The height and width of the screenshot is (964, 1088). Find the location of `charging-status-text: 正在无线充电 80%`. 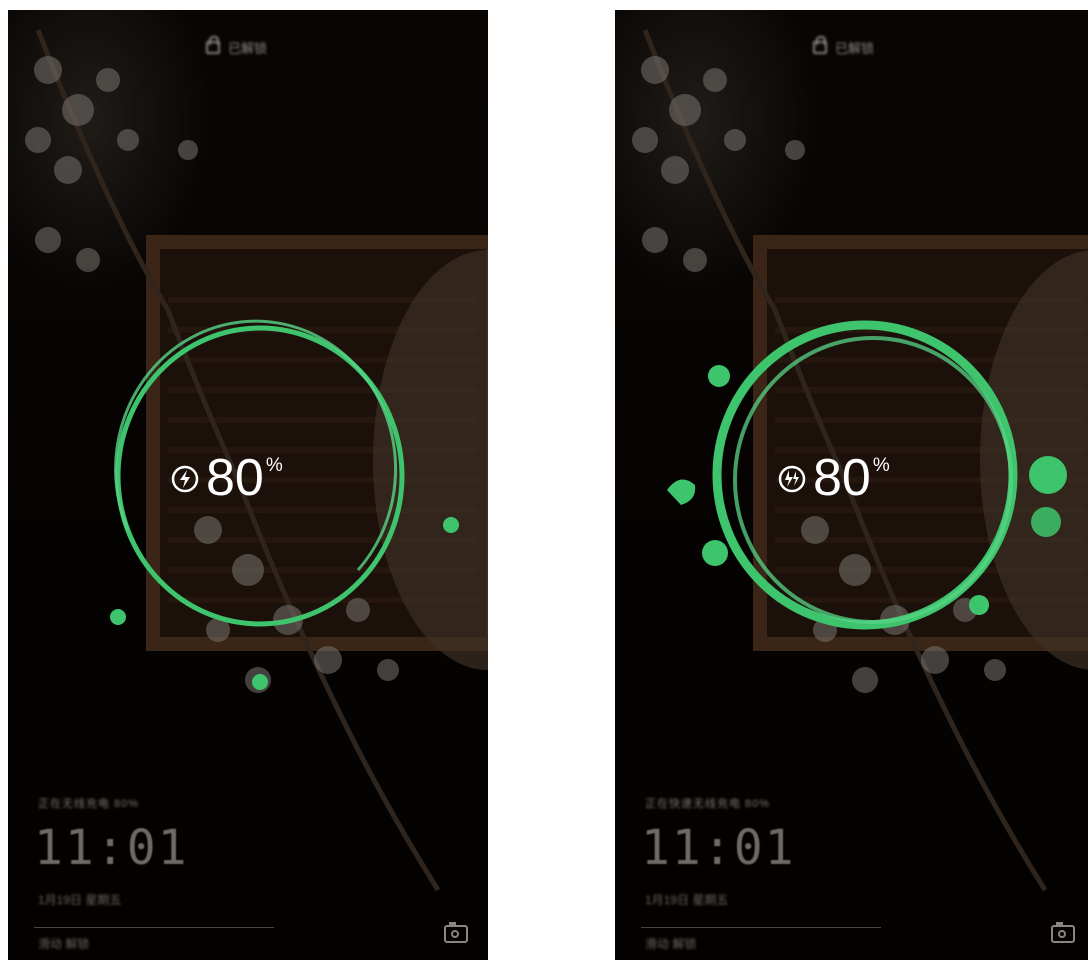

charging-status-text: 正在无线充电 80% is located at coordinates (89, 804).